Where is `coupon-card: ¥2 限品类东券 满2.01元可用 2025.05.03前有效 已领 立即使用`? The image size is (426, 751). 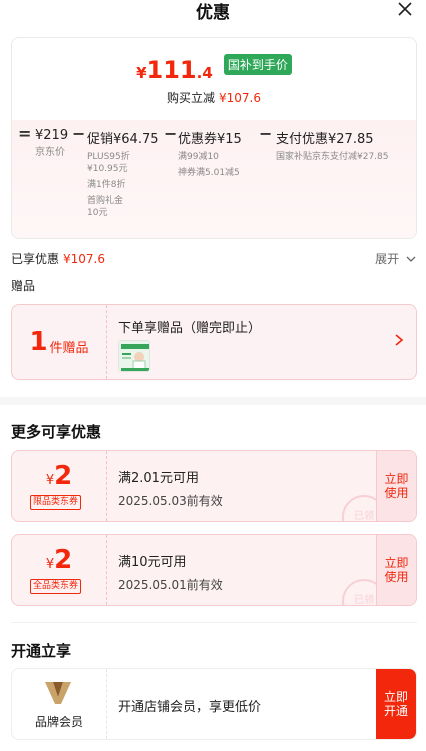 coupon-card: ¥2 限品类东券 满2.01元可用 2025.05.03前有效 已领 立即使用 is located at coordinates (214, 486).